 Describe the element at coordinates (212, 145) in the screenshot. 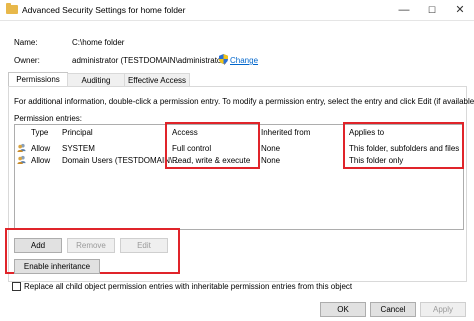

I see `access-highlight-box` at that location.